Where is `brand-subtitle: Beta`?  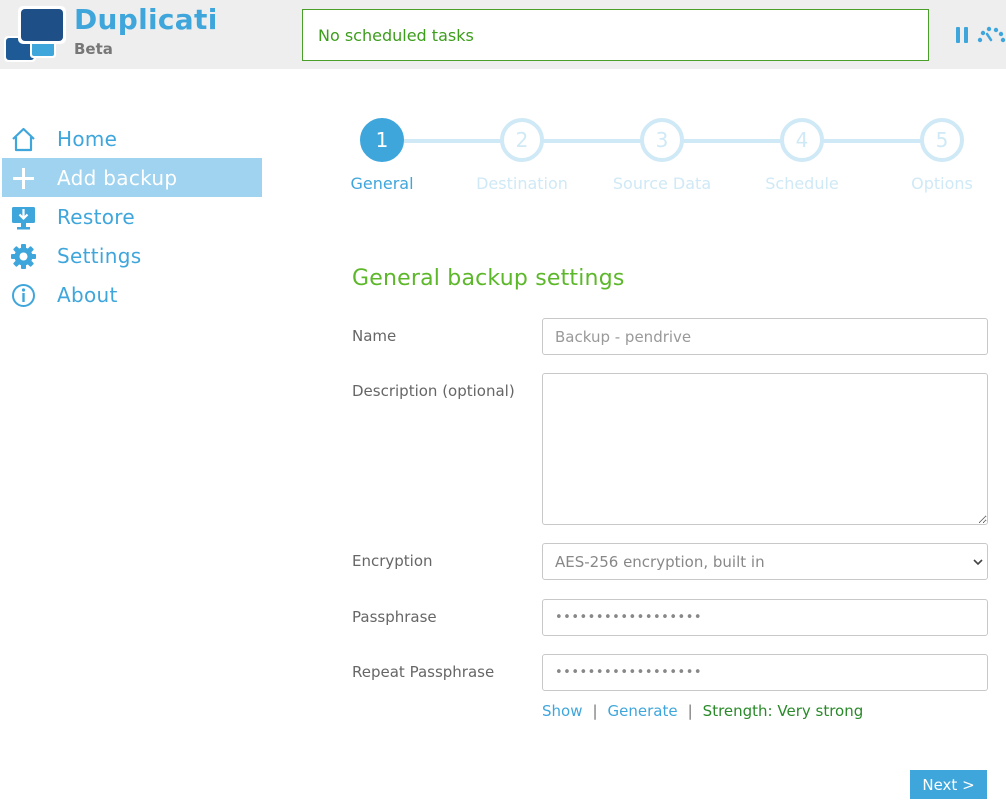 brand-subtitle: Beta is located at coordinates (93, 49).